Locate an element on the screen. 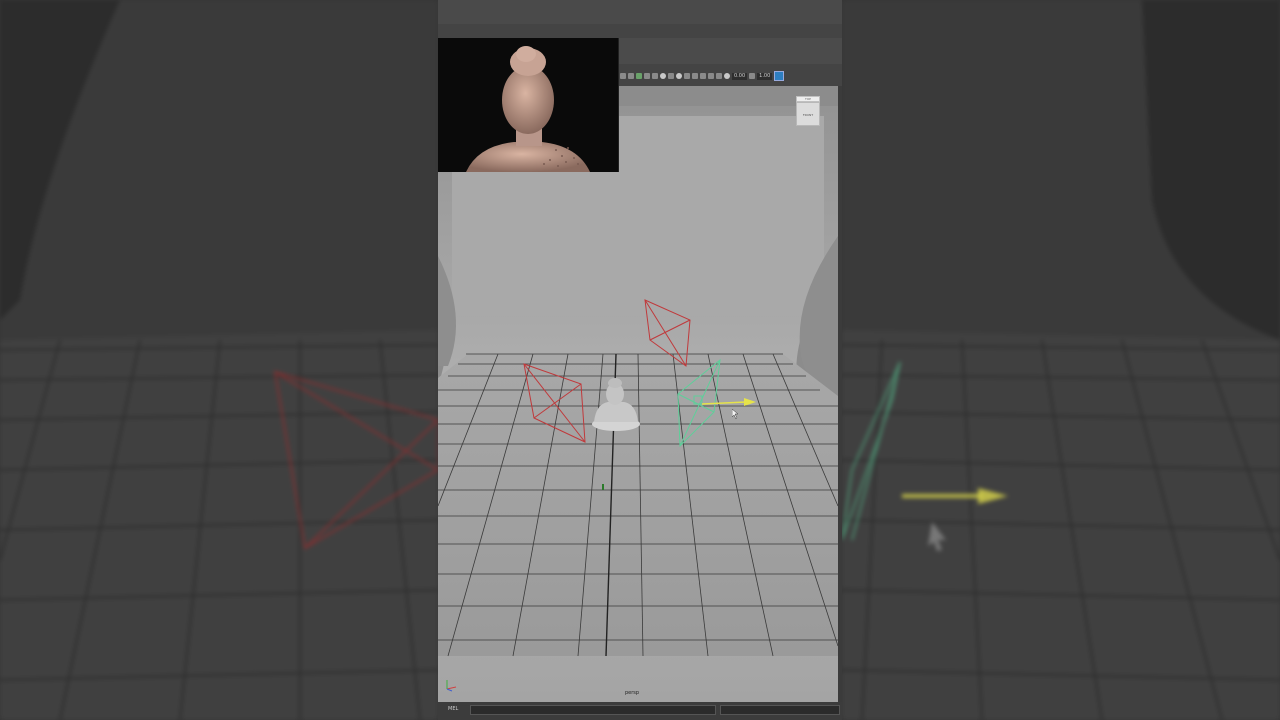 This screenshot has width=1280, height=720. smooth-shade-icon is located at coordinates (671, 76).